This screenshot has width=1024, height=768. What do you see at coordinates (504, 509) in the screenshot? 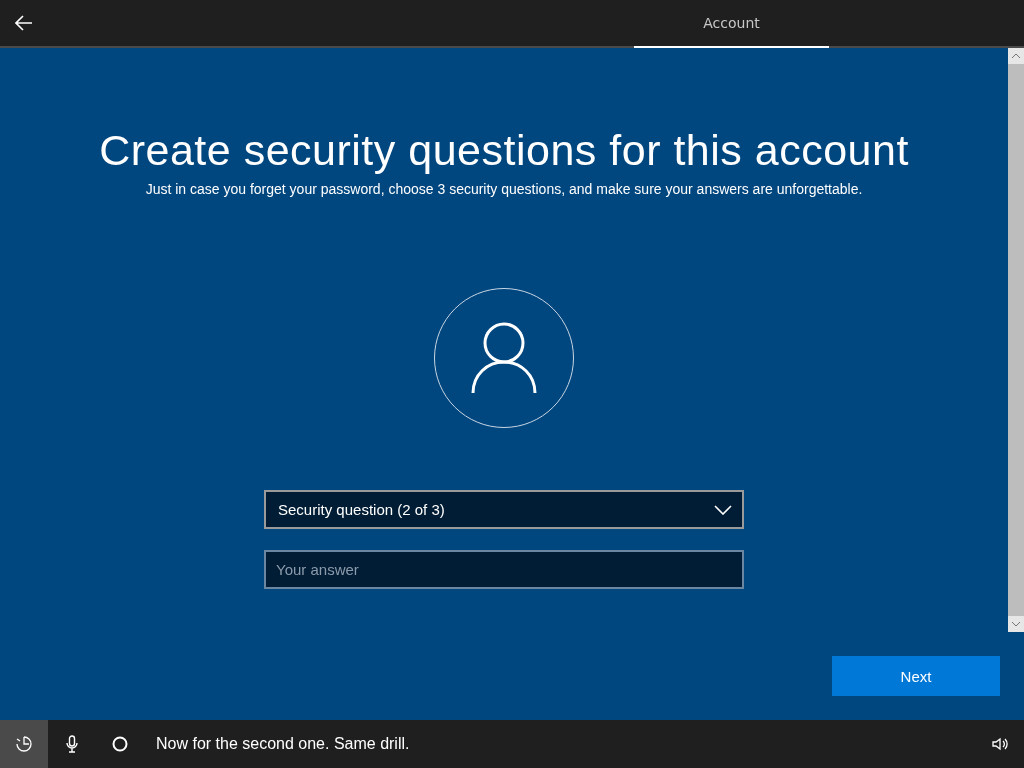
I see `security-question-dropdown: Security question (2 of 3)` at bounding box center [504, 509].